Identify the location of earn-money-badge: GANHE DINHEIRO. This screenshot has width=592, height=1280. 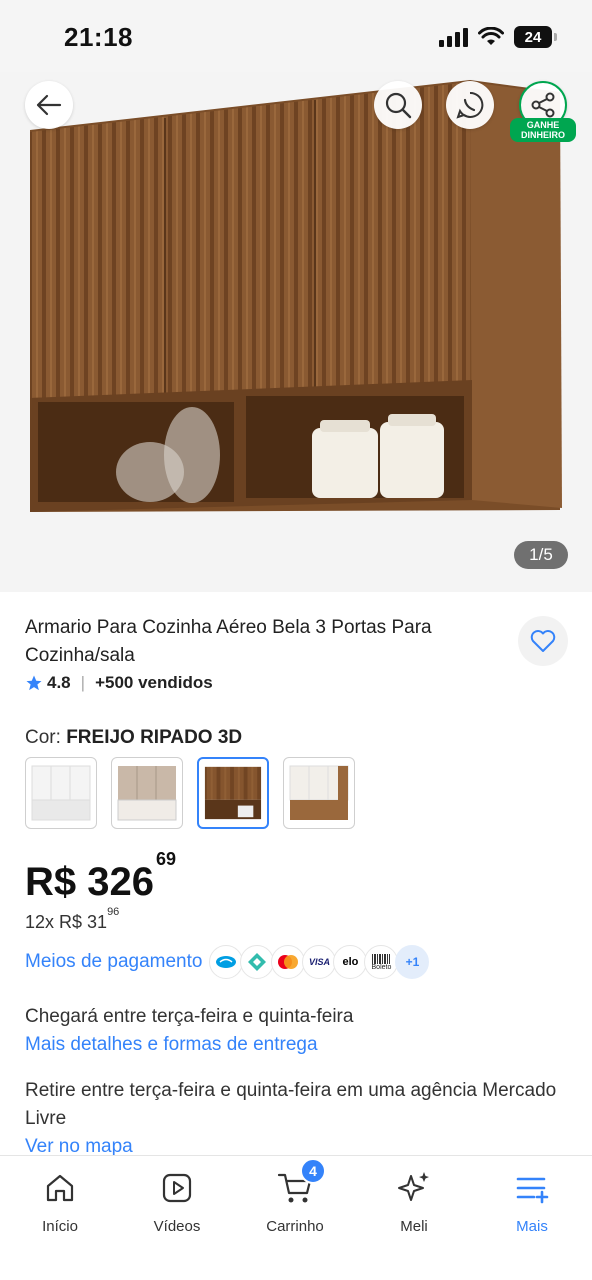
(543, 130).